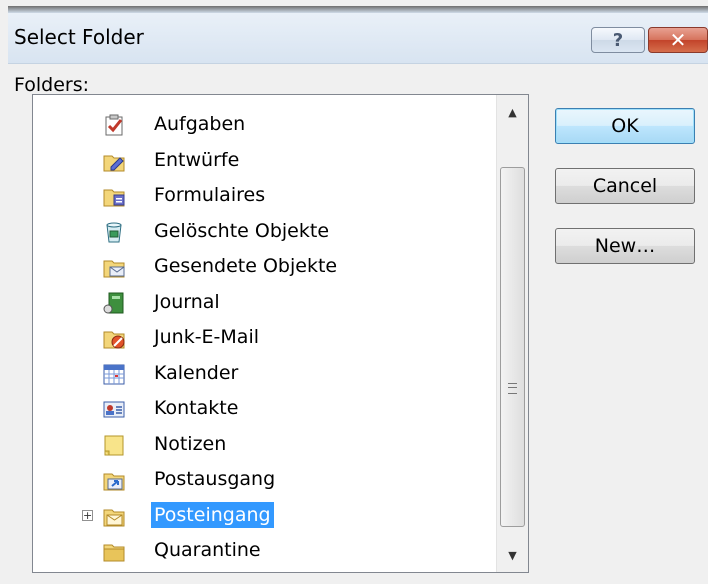 This screenshot has width=708, height=584. What do you see at coordinates (114, 482) in the screenshot?
I see `outbox-icon` at bounding box center [114, 482].